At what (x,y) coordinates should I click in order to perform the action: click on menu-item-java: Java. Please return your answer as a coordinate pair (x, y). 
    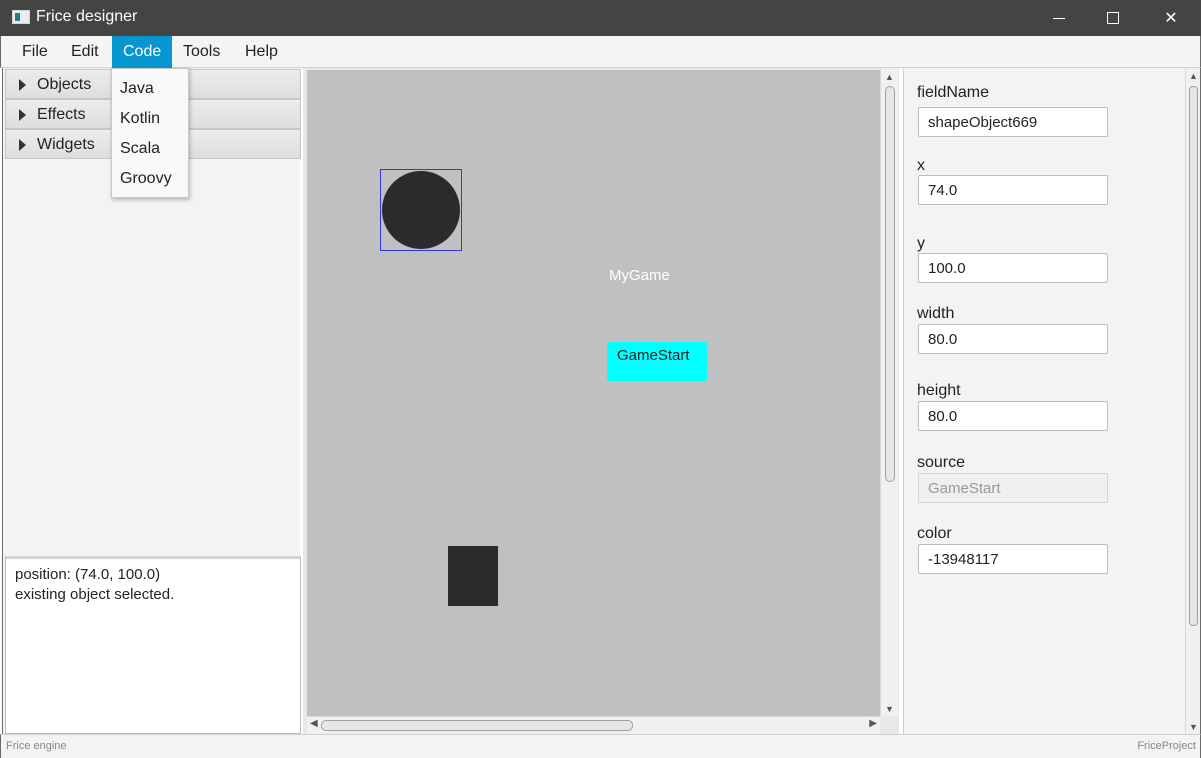
    Looking at the image, I should click on (137, 89).